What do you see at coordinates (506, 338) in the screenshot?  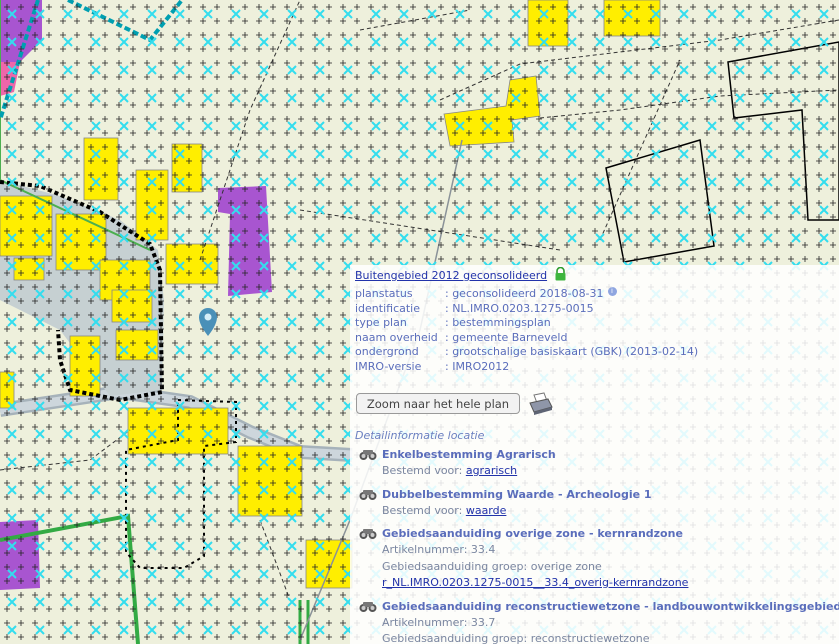 I see `meta-value: gemeente Barneveld` at bounding box center [506, 338].